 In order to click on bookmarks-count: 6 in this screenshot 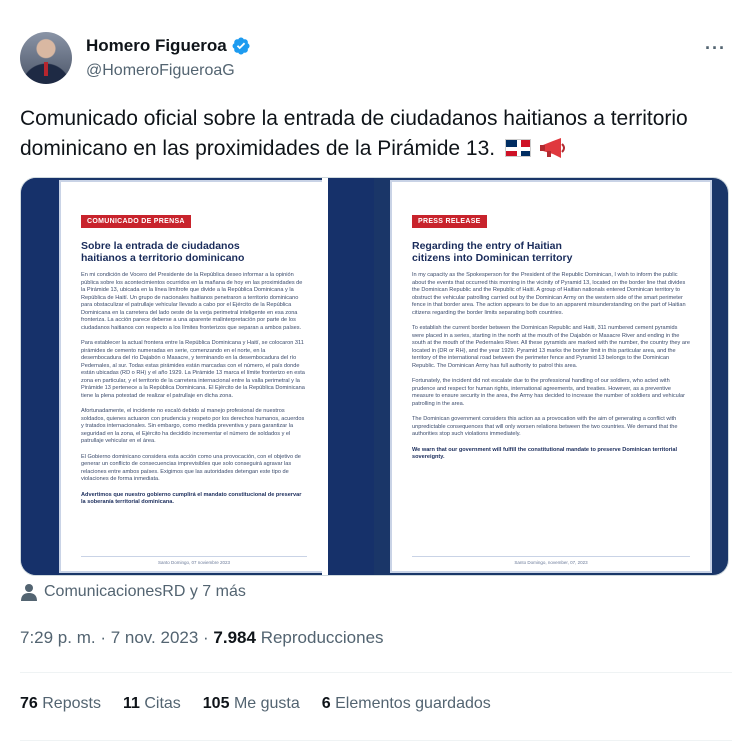, I will do `click(326, 703)`.